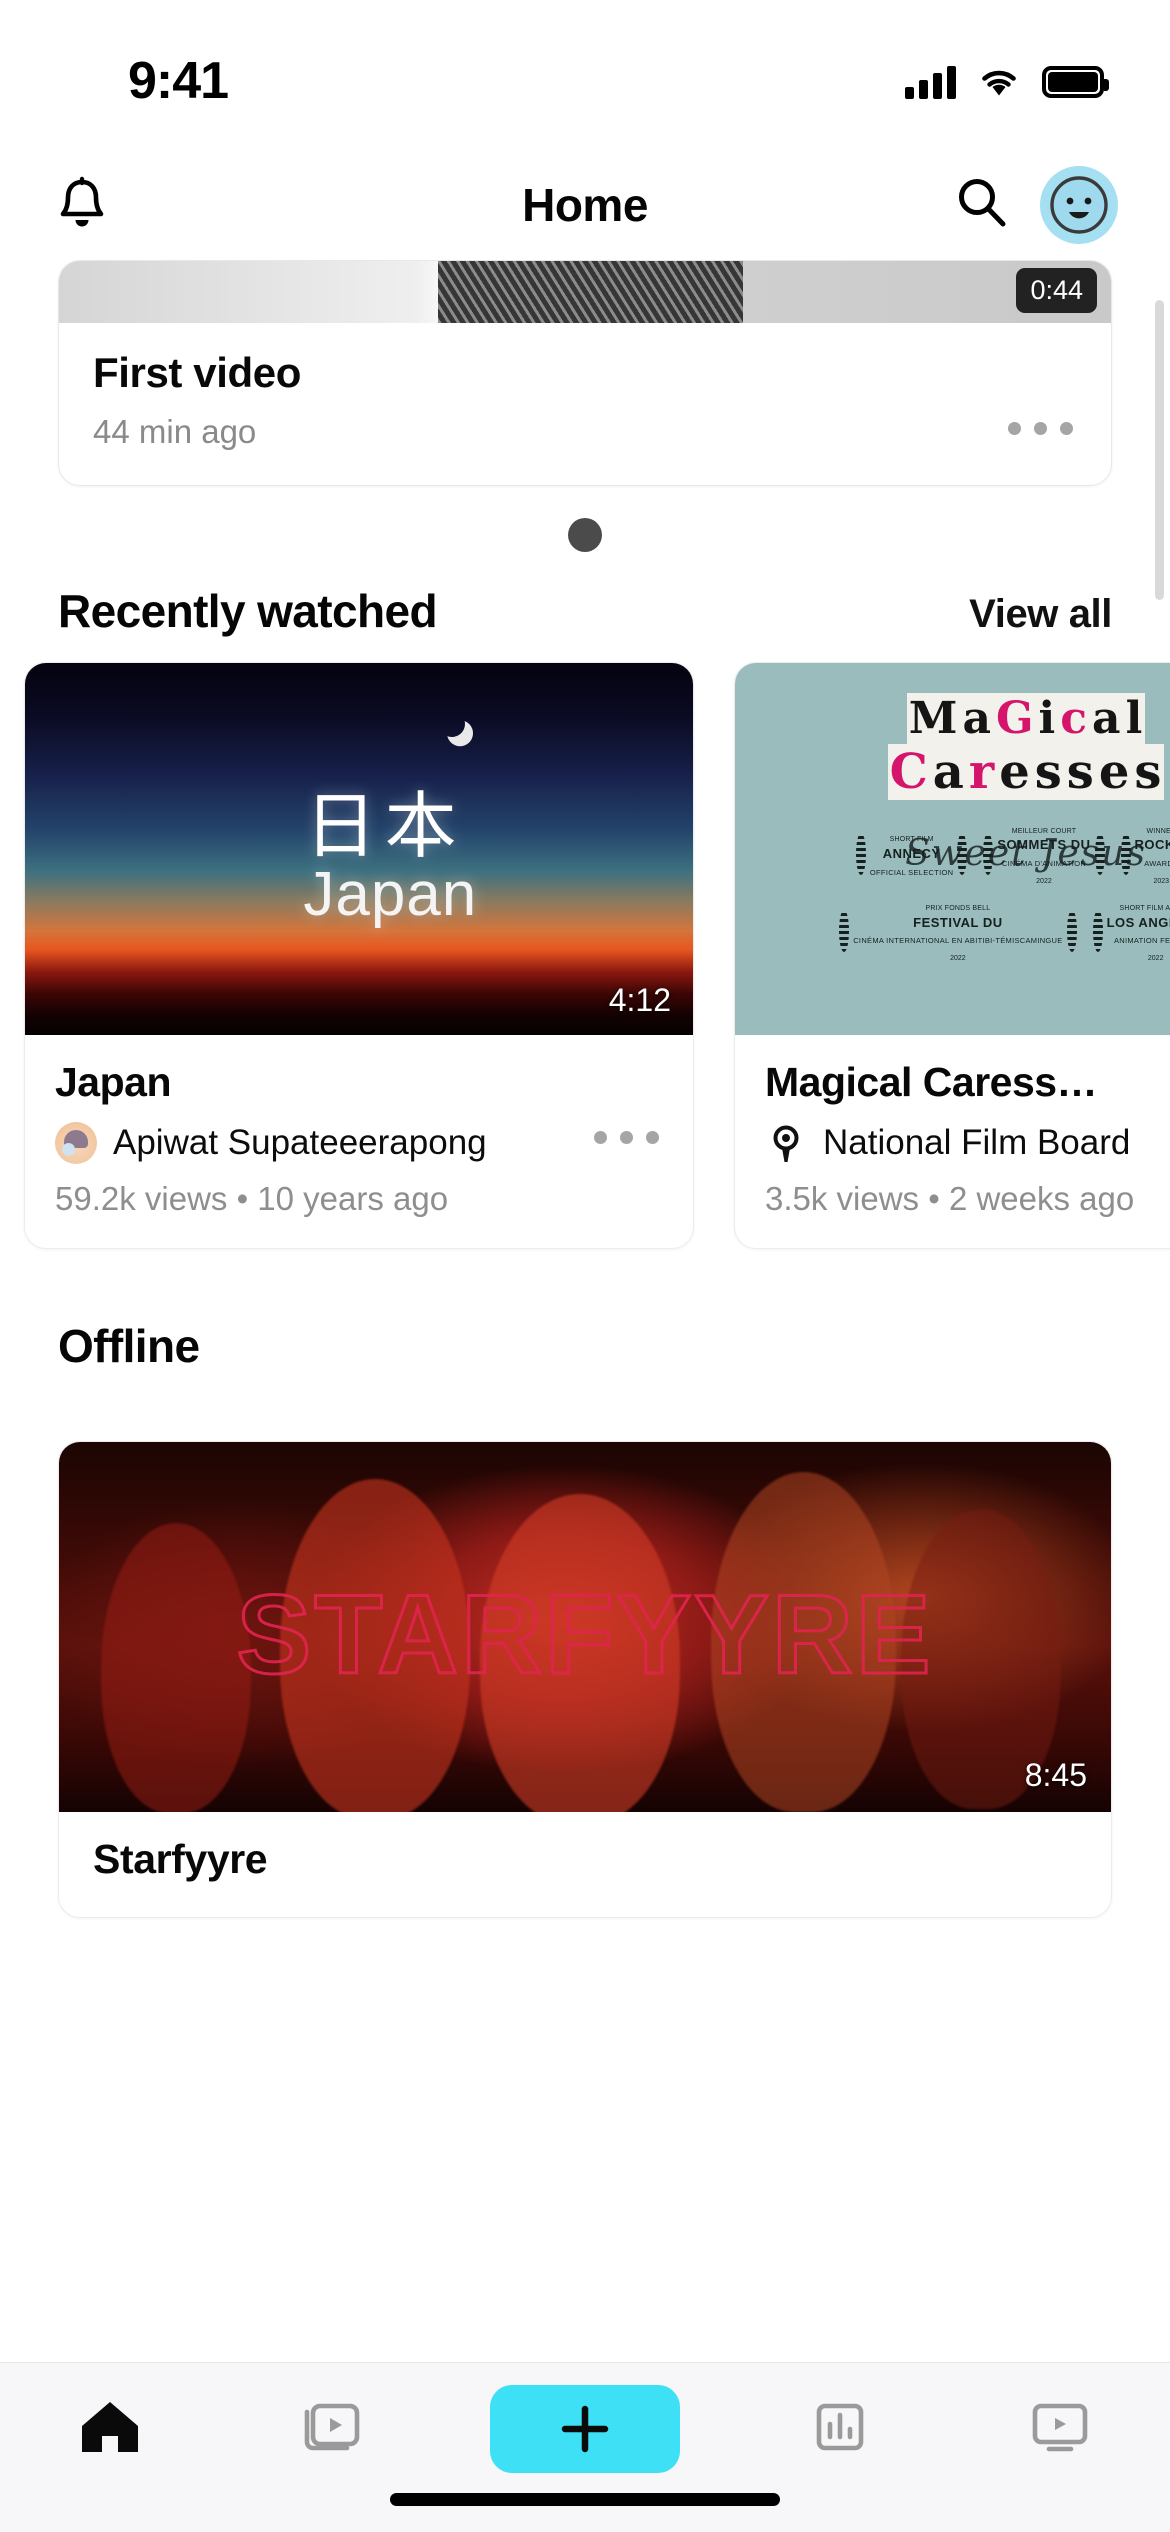 This screenshot has height=2532, width=1170. I want to click on channel-name: National Film Board, so click(977, 1142).